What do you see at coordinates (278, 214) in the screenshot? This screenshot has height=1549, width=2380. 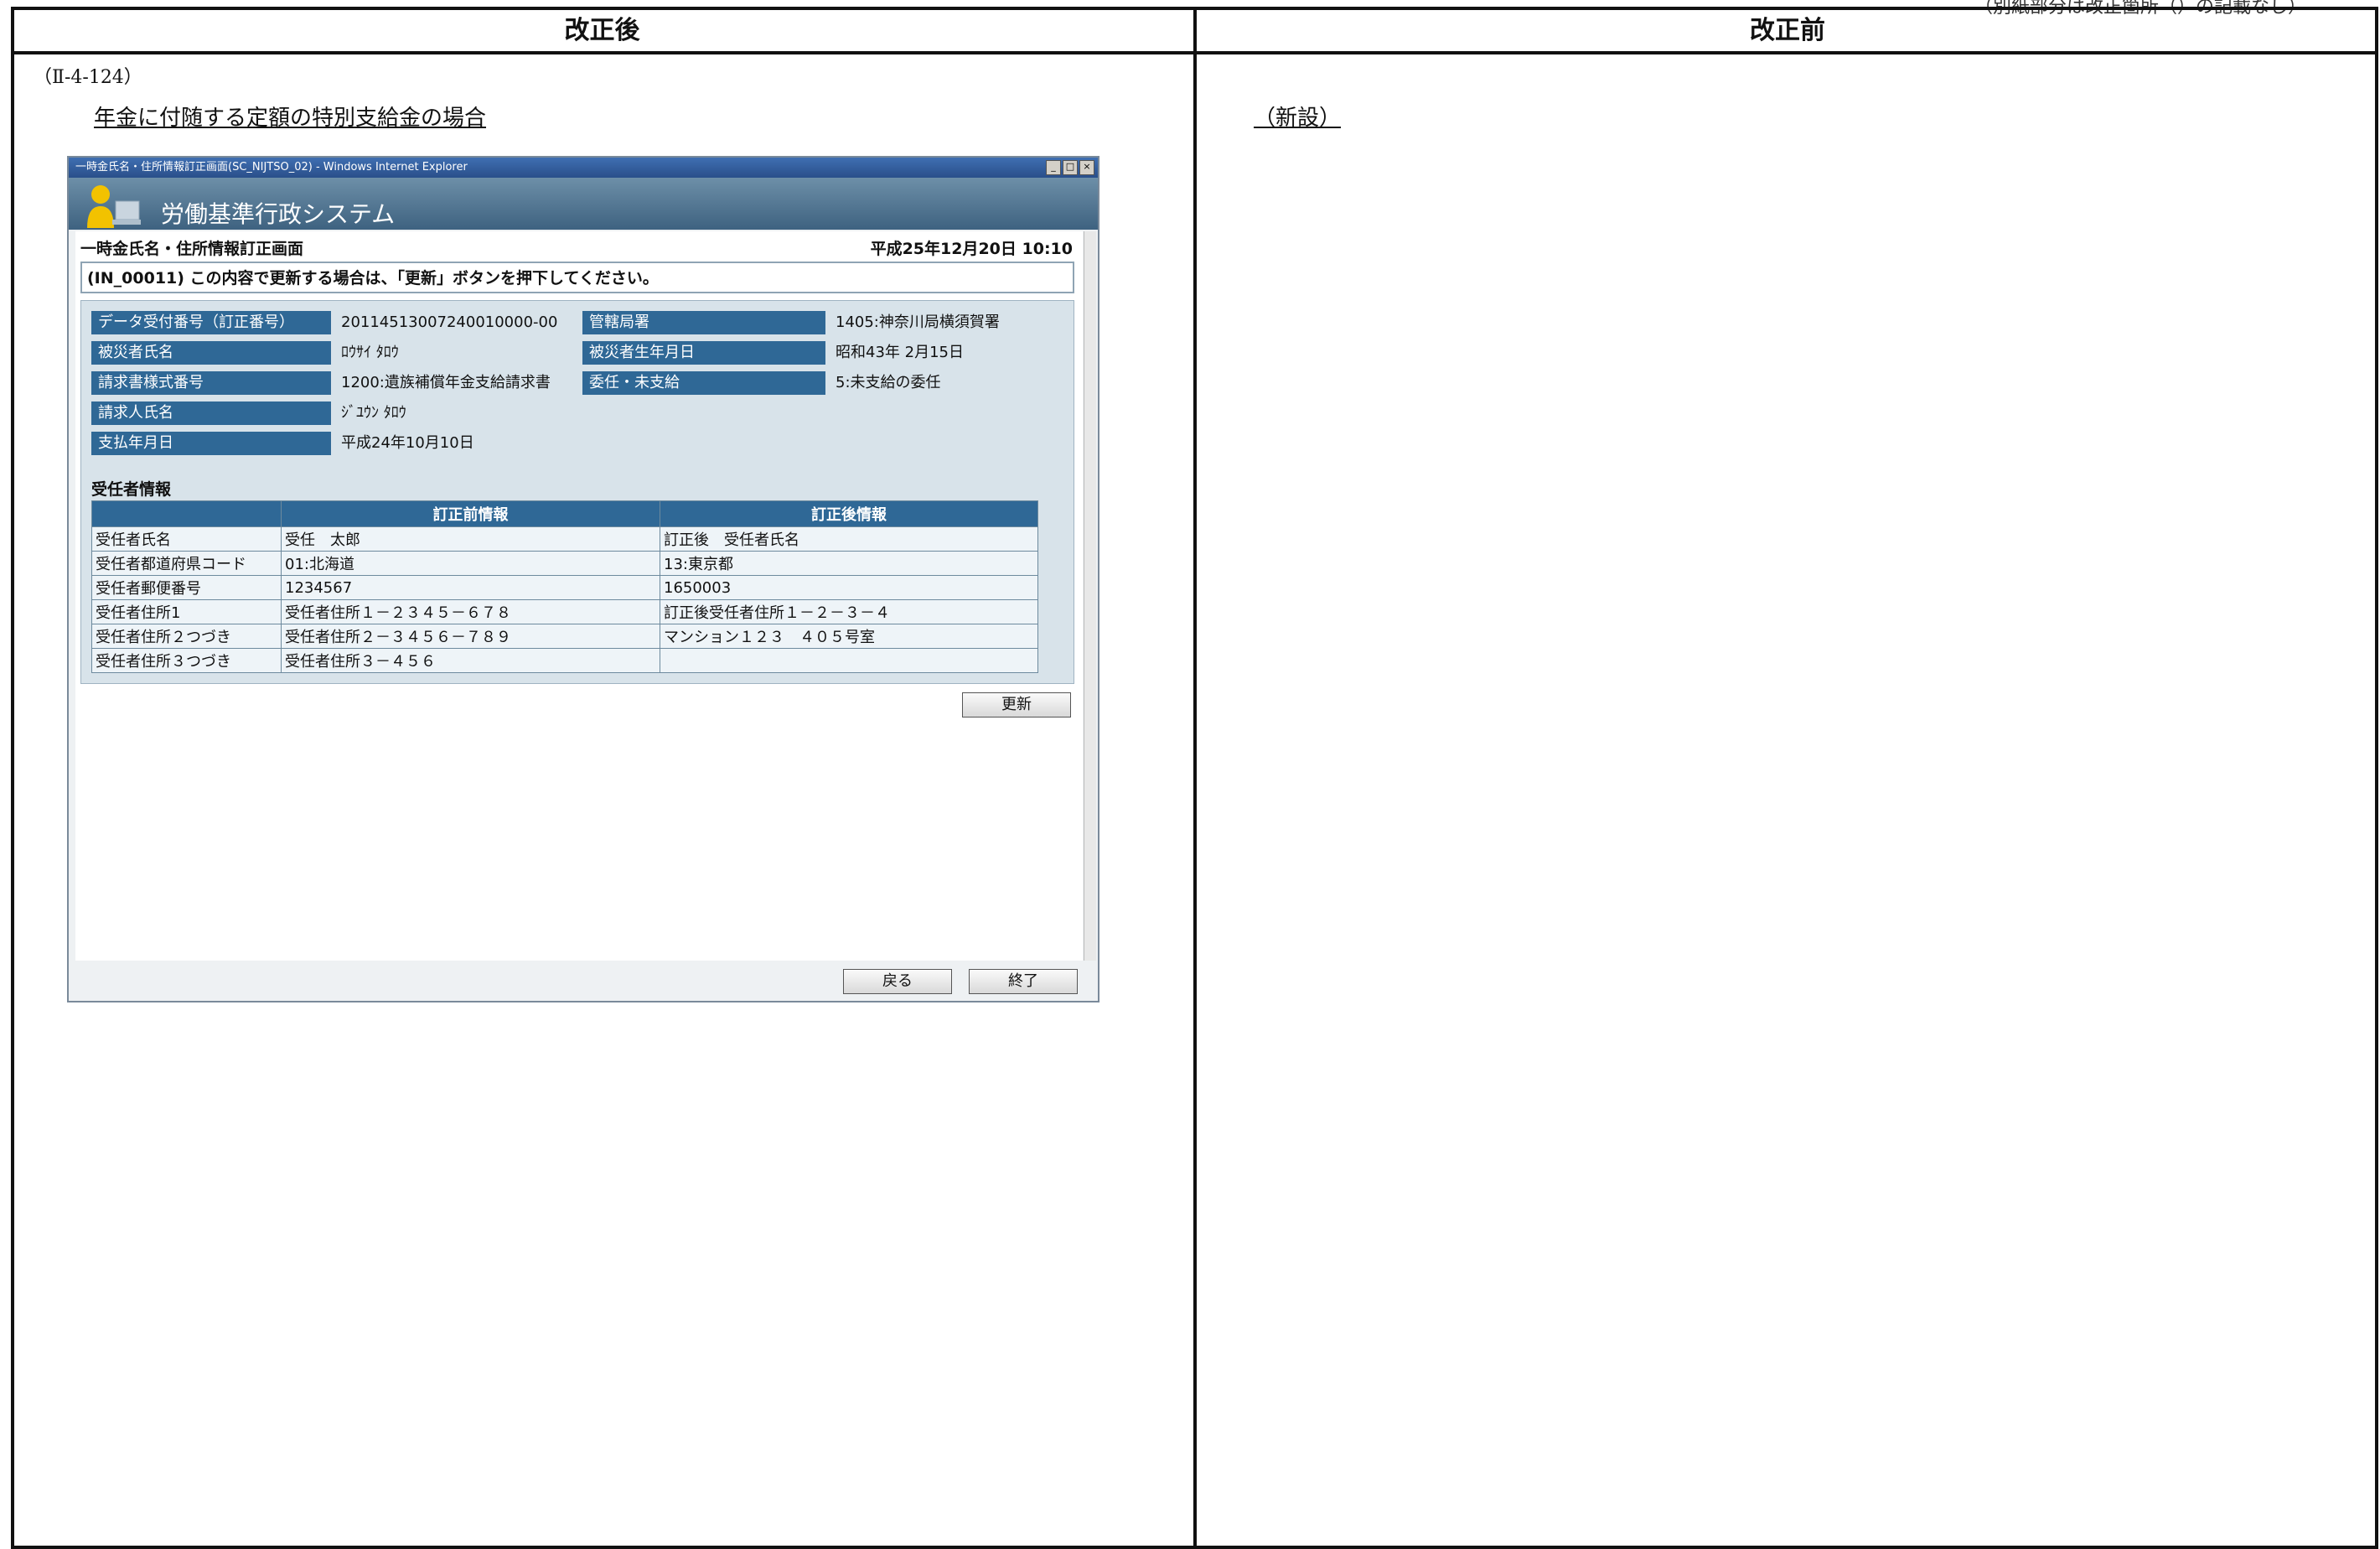 I see `app-name: 労働基準行政システム` at bounding box center [278, 214].